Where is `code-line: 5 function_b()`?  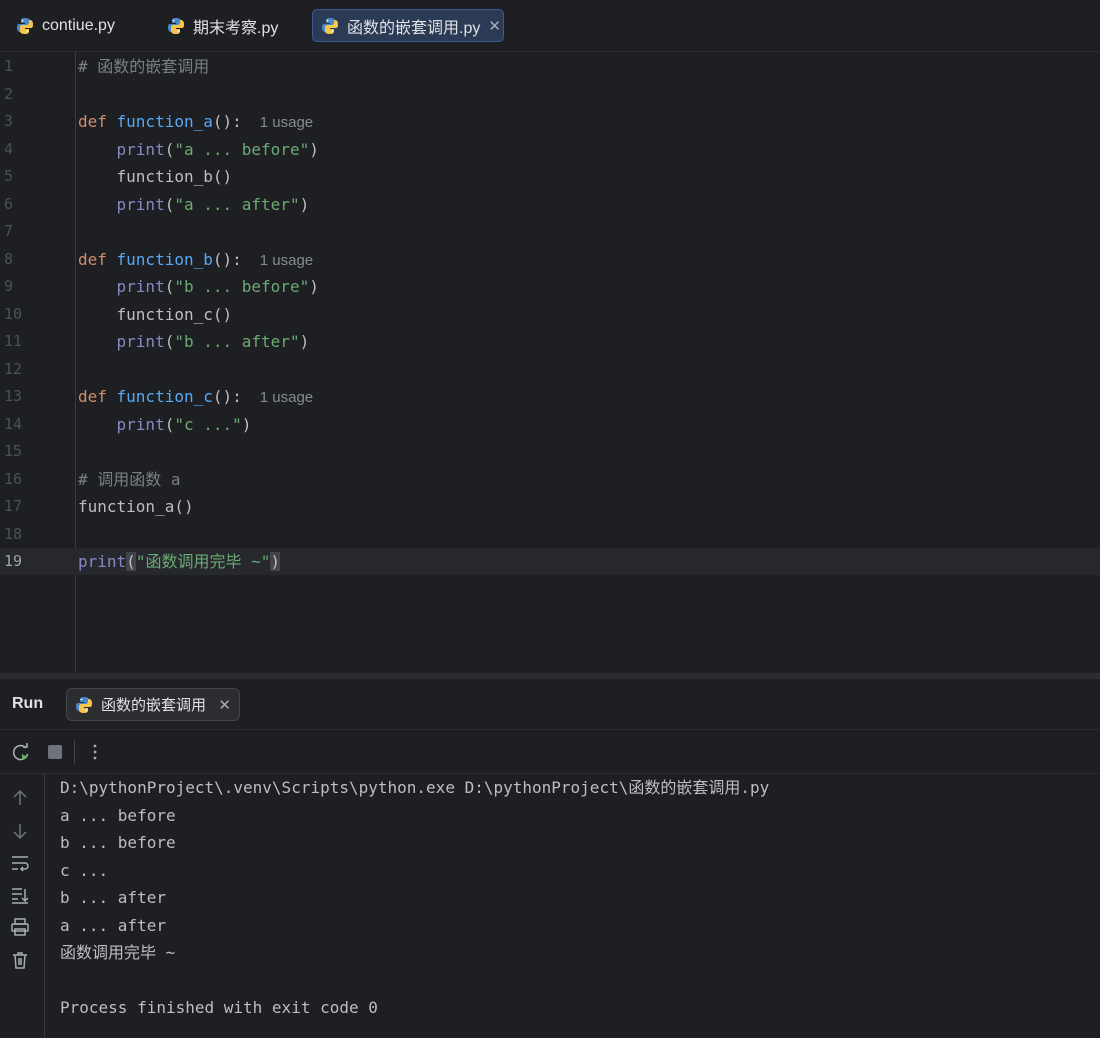 code-line: 5 function_b() is located at coordinates (550, 176).